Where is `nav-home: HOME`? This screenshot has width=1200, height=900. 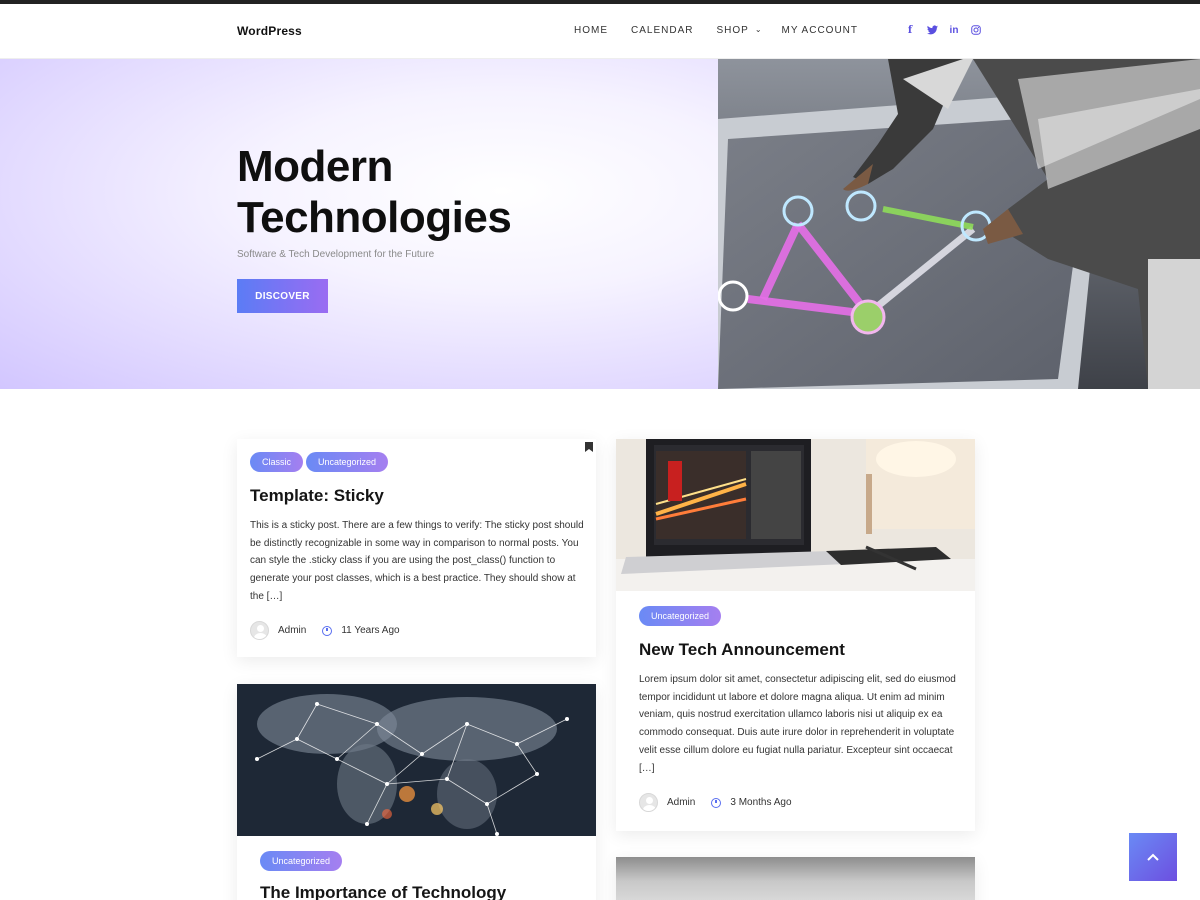
nav-home: HOME is located at coordinates (591, 30).